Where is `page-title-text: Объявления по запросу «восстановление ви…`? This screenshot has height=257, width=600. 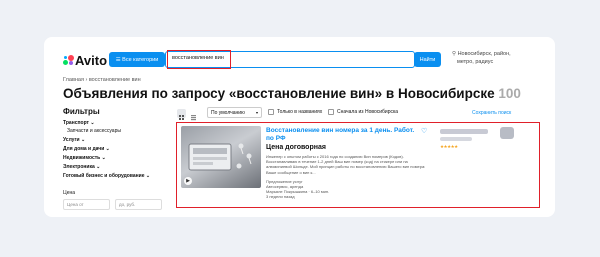
page-title-text: Объявления по запросу «восстановление ви… is located at coordinates (279, 93).